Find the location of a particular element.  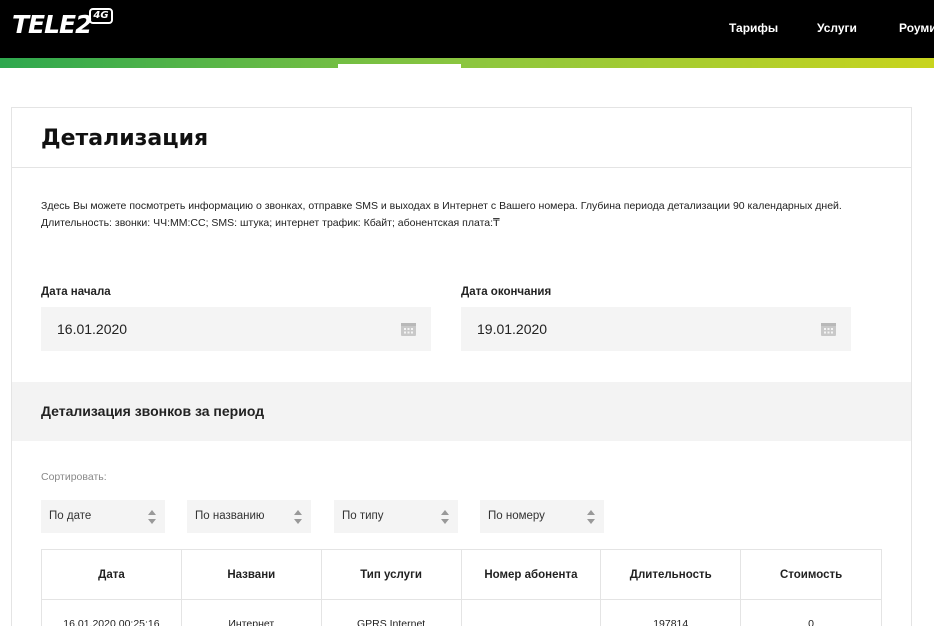

cell-service-type: GPRS Internet is located at coordinates (391, 612).